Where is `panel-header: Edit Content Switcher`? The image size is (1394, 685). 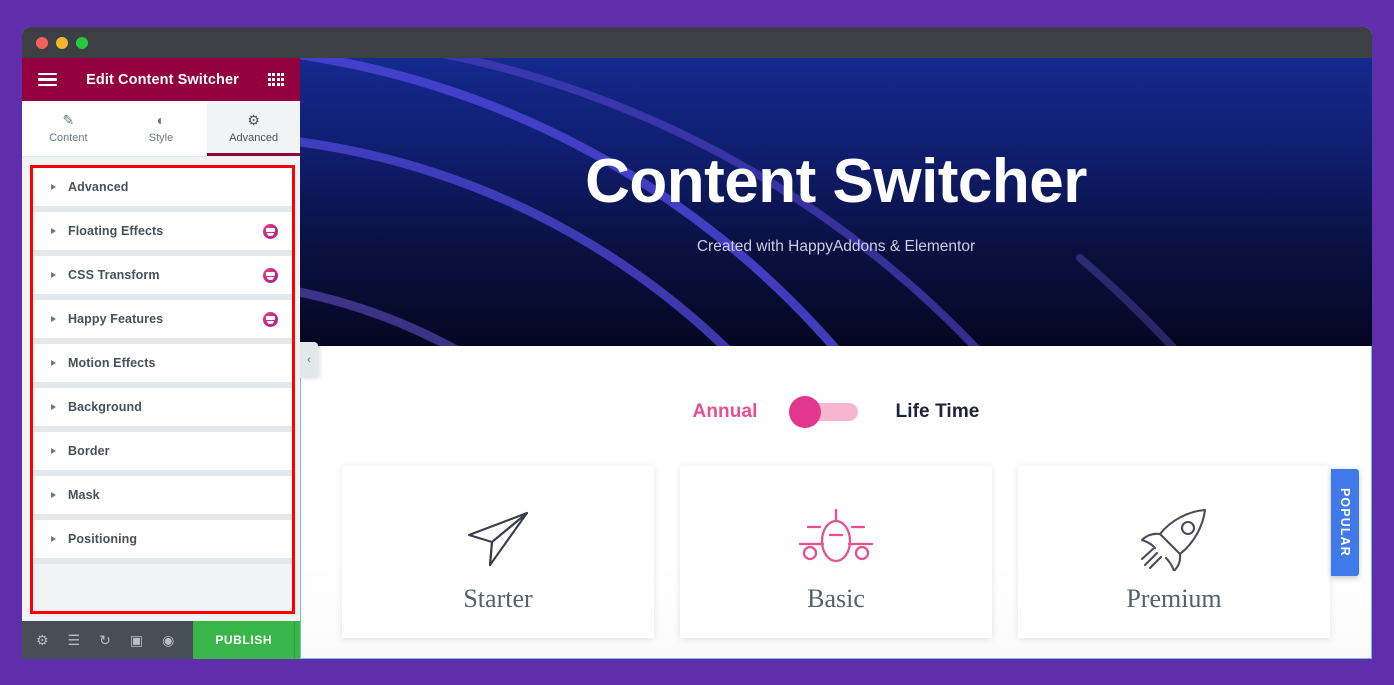
panel-header: Edit Content Switcher is located at coordinates (161, 79).